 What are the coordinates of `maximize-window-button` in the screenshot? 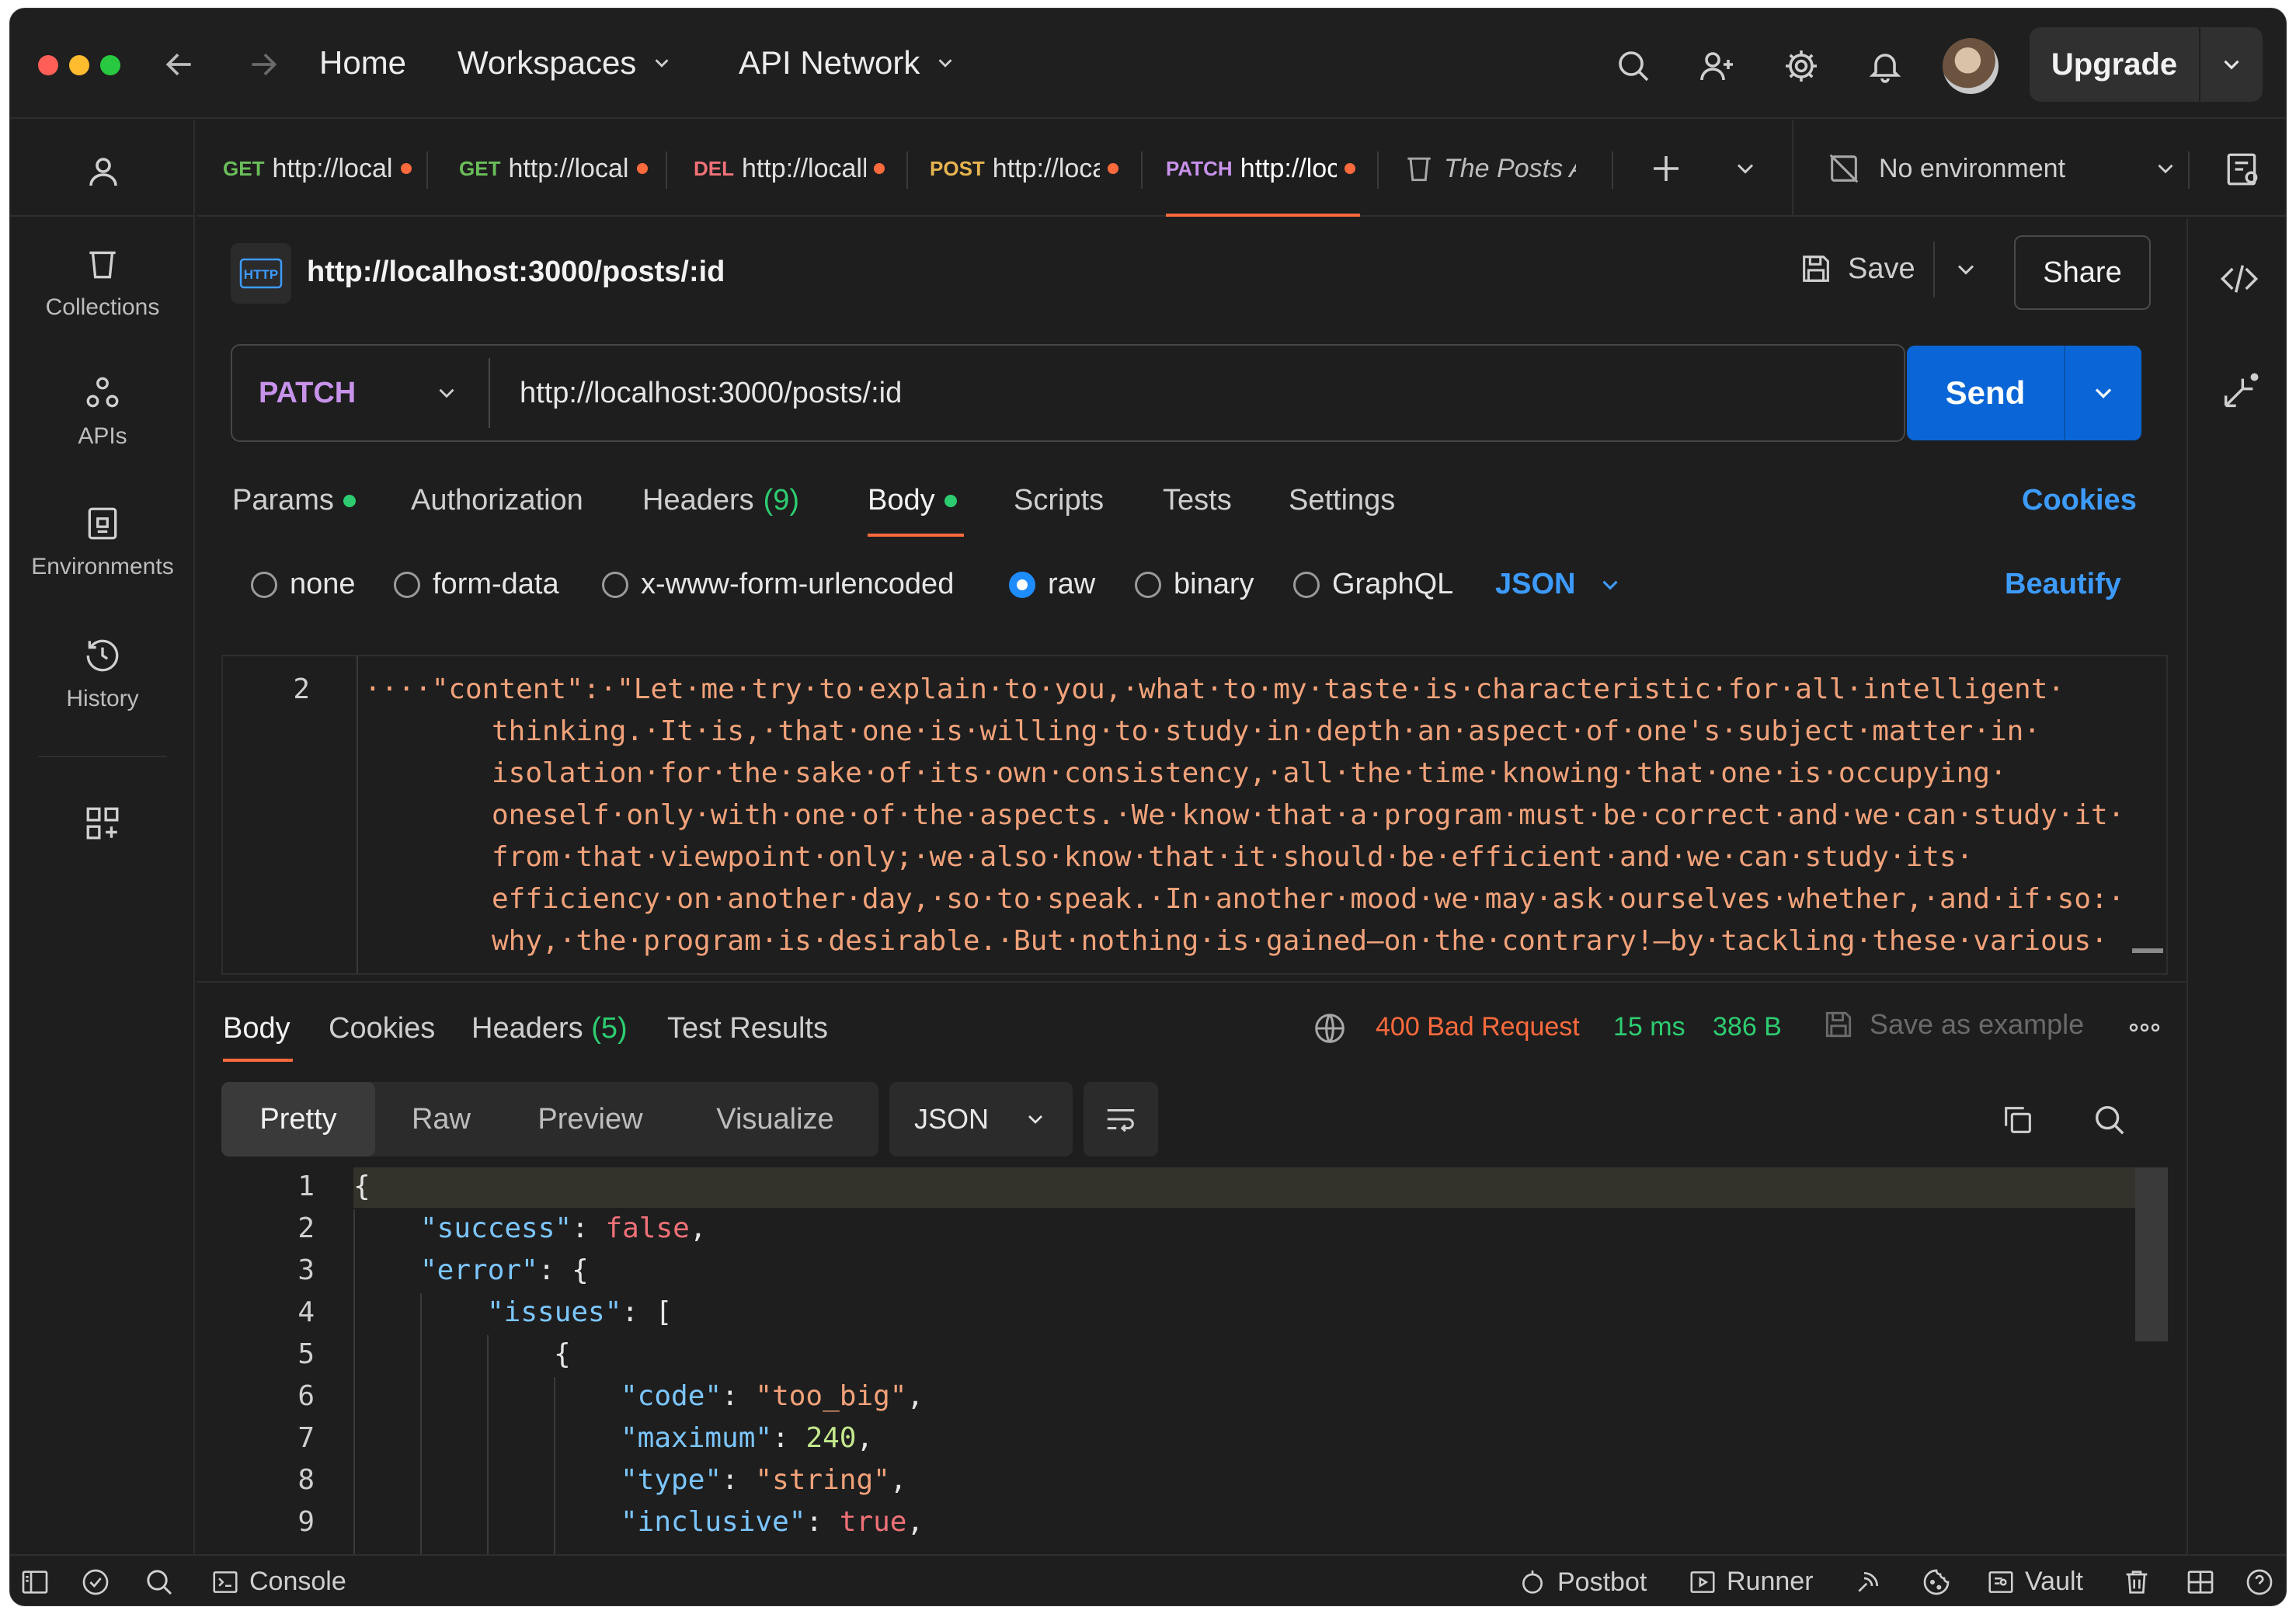 It's located at (110, 65).